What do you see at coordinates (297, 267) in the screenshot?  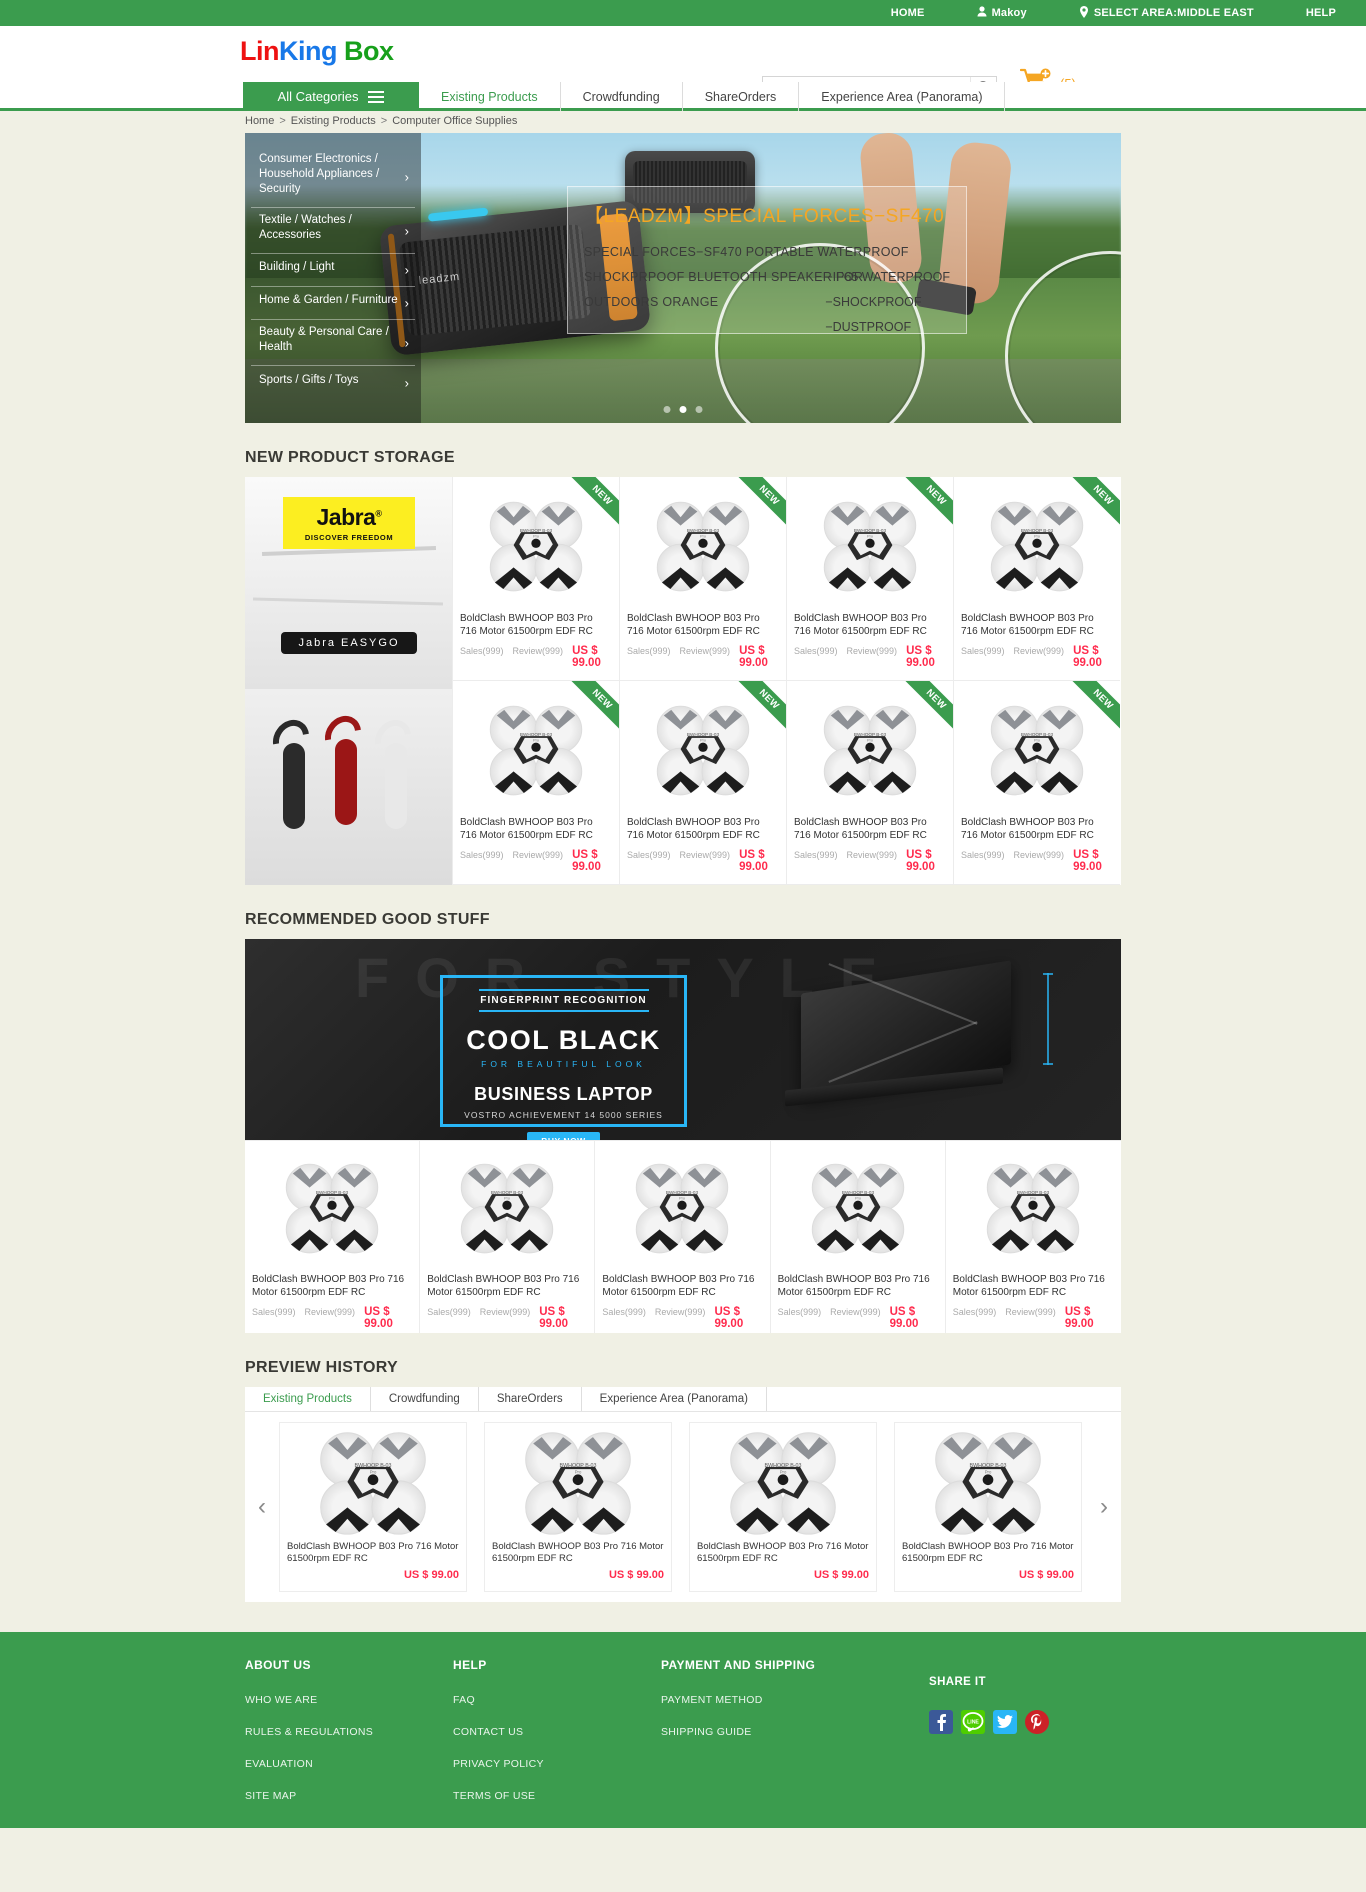 I see `category-label: Building / Light` at bounding box center [297, 267].